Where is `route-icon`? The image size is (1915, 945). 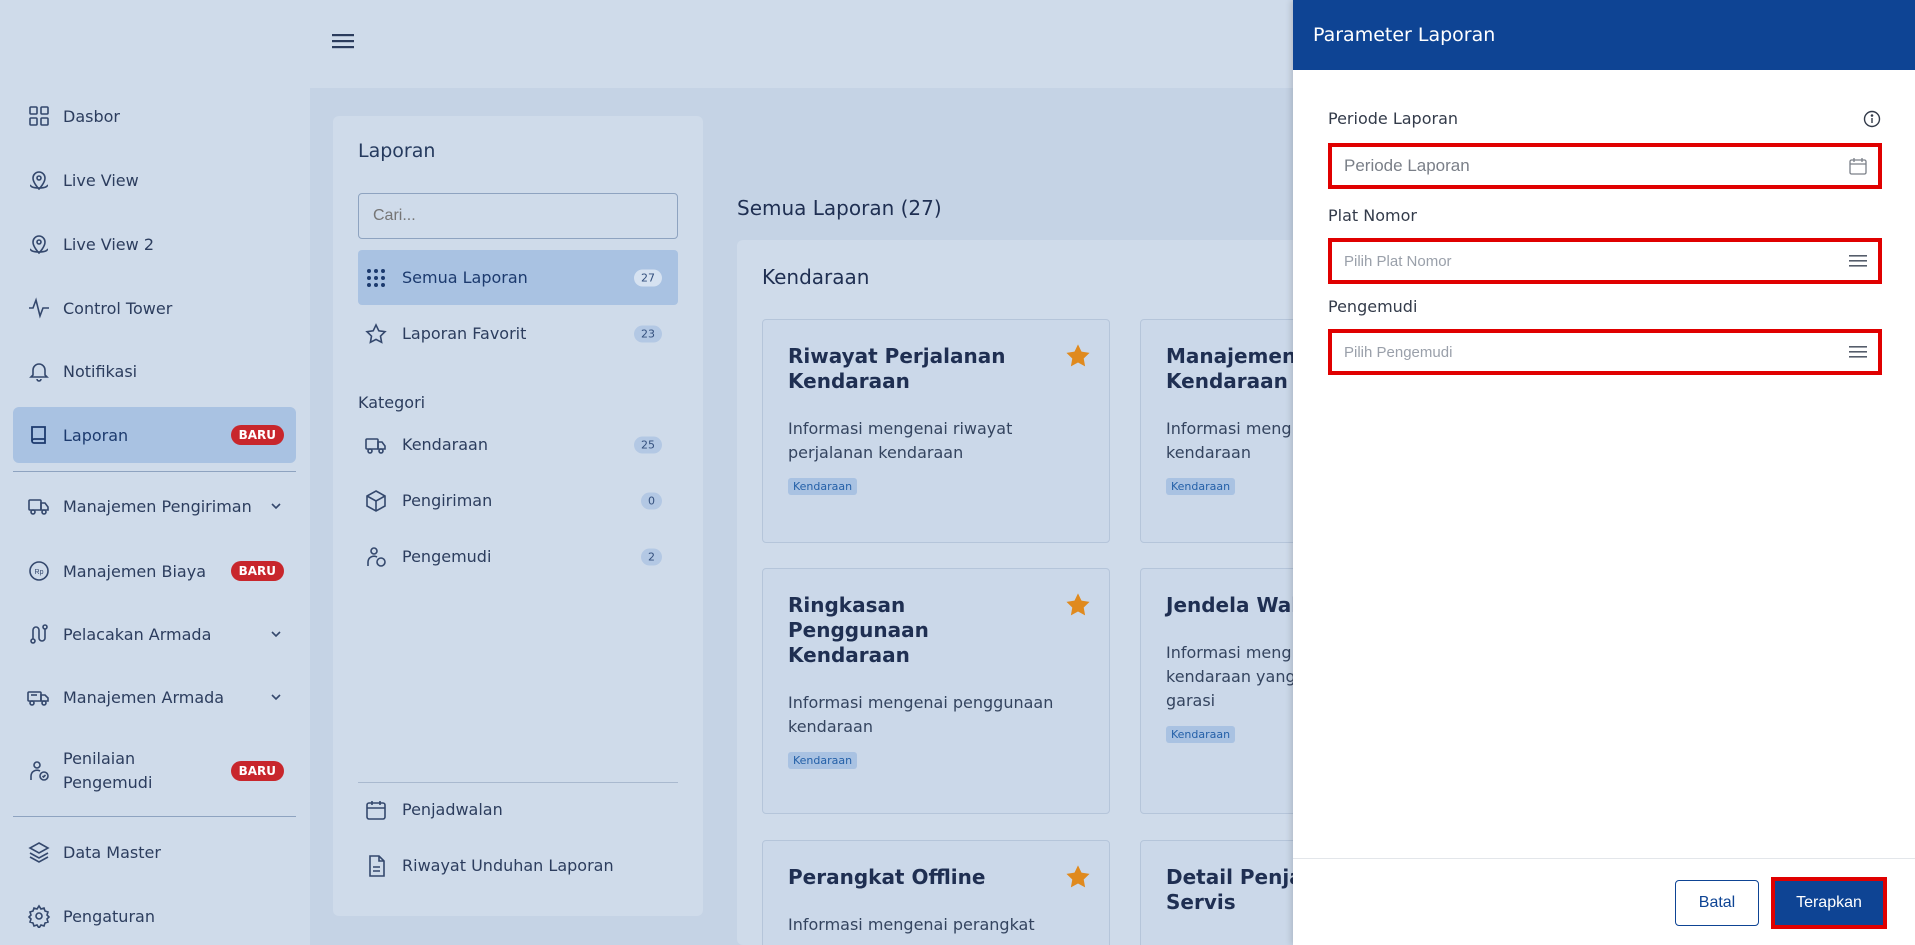 route-icon is located at coordinates (39, 634).